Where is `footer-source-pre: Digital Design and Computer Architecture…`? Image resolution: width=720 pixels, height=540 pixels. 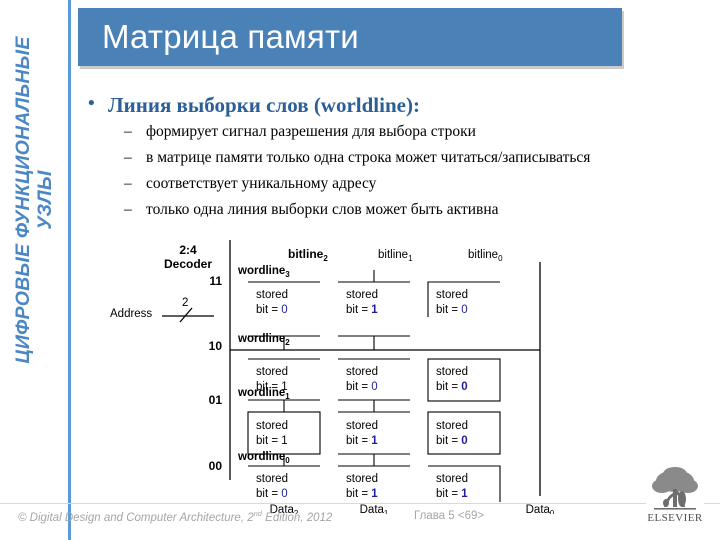
footer-source-pre: Digital Design and Computer Architecture… is located at coordinates (140, 517).